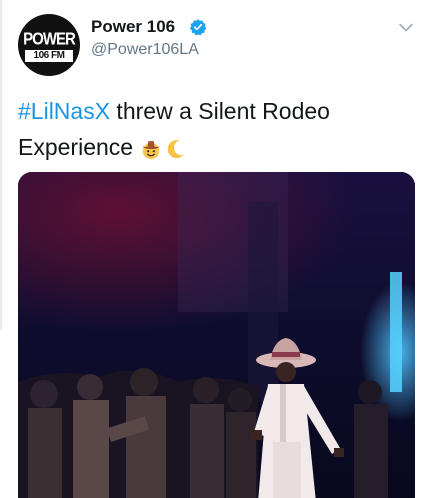 The image size is (429, 498). Describe the element at coordinates (176, 148) in the screenshot. I see `crescent-moon-icon` at that location.